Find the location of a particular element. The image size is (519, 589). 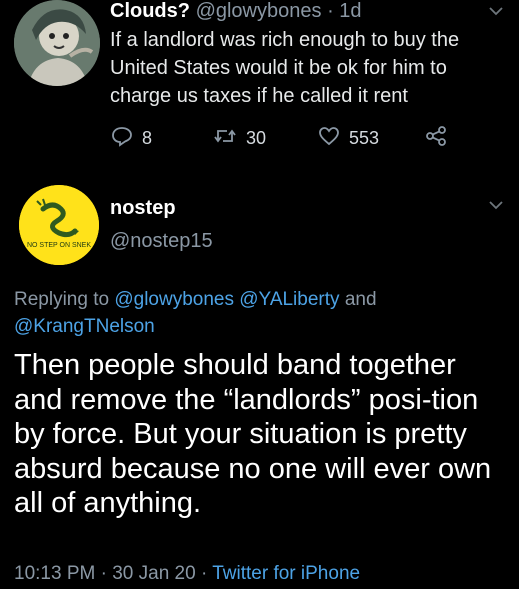

avatar: NO STEP ON SNEK is located at coordinates (59, 225).